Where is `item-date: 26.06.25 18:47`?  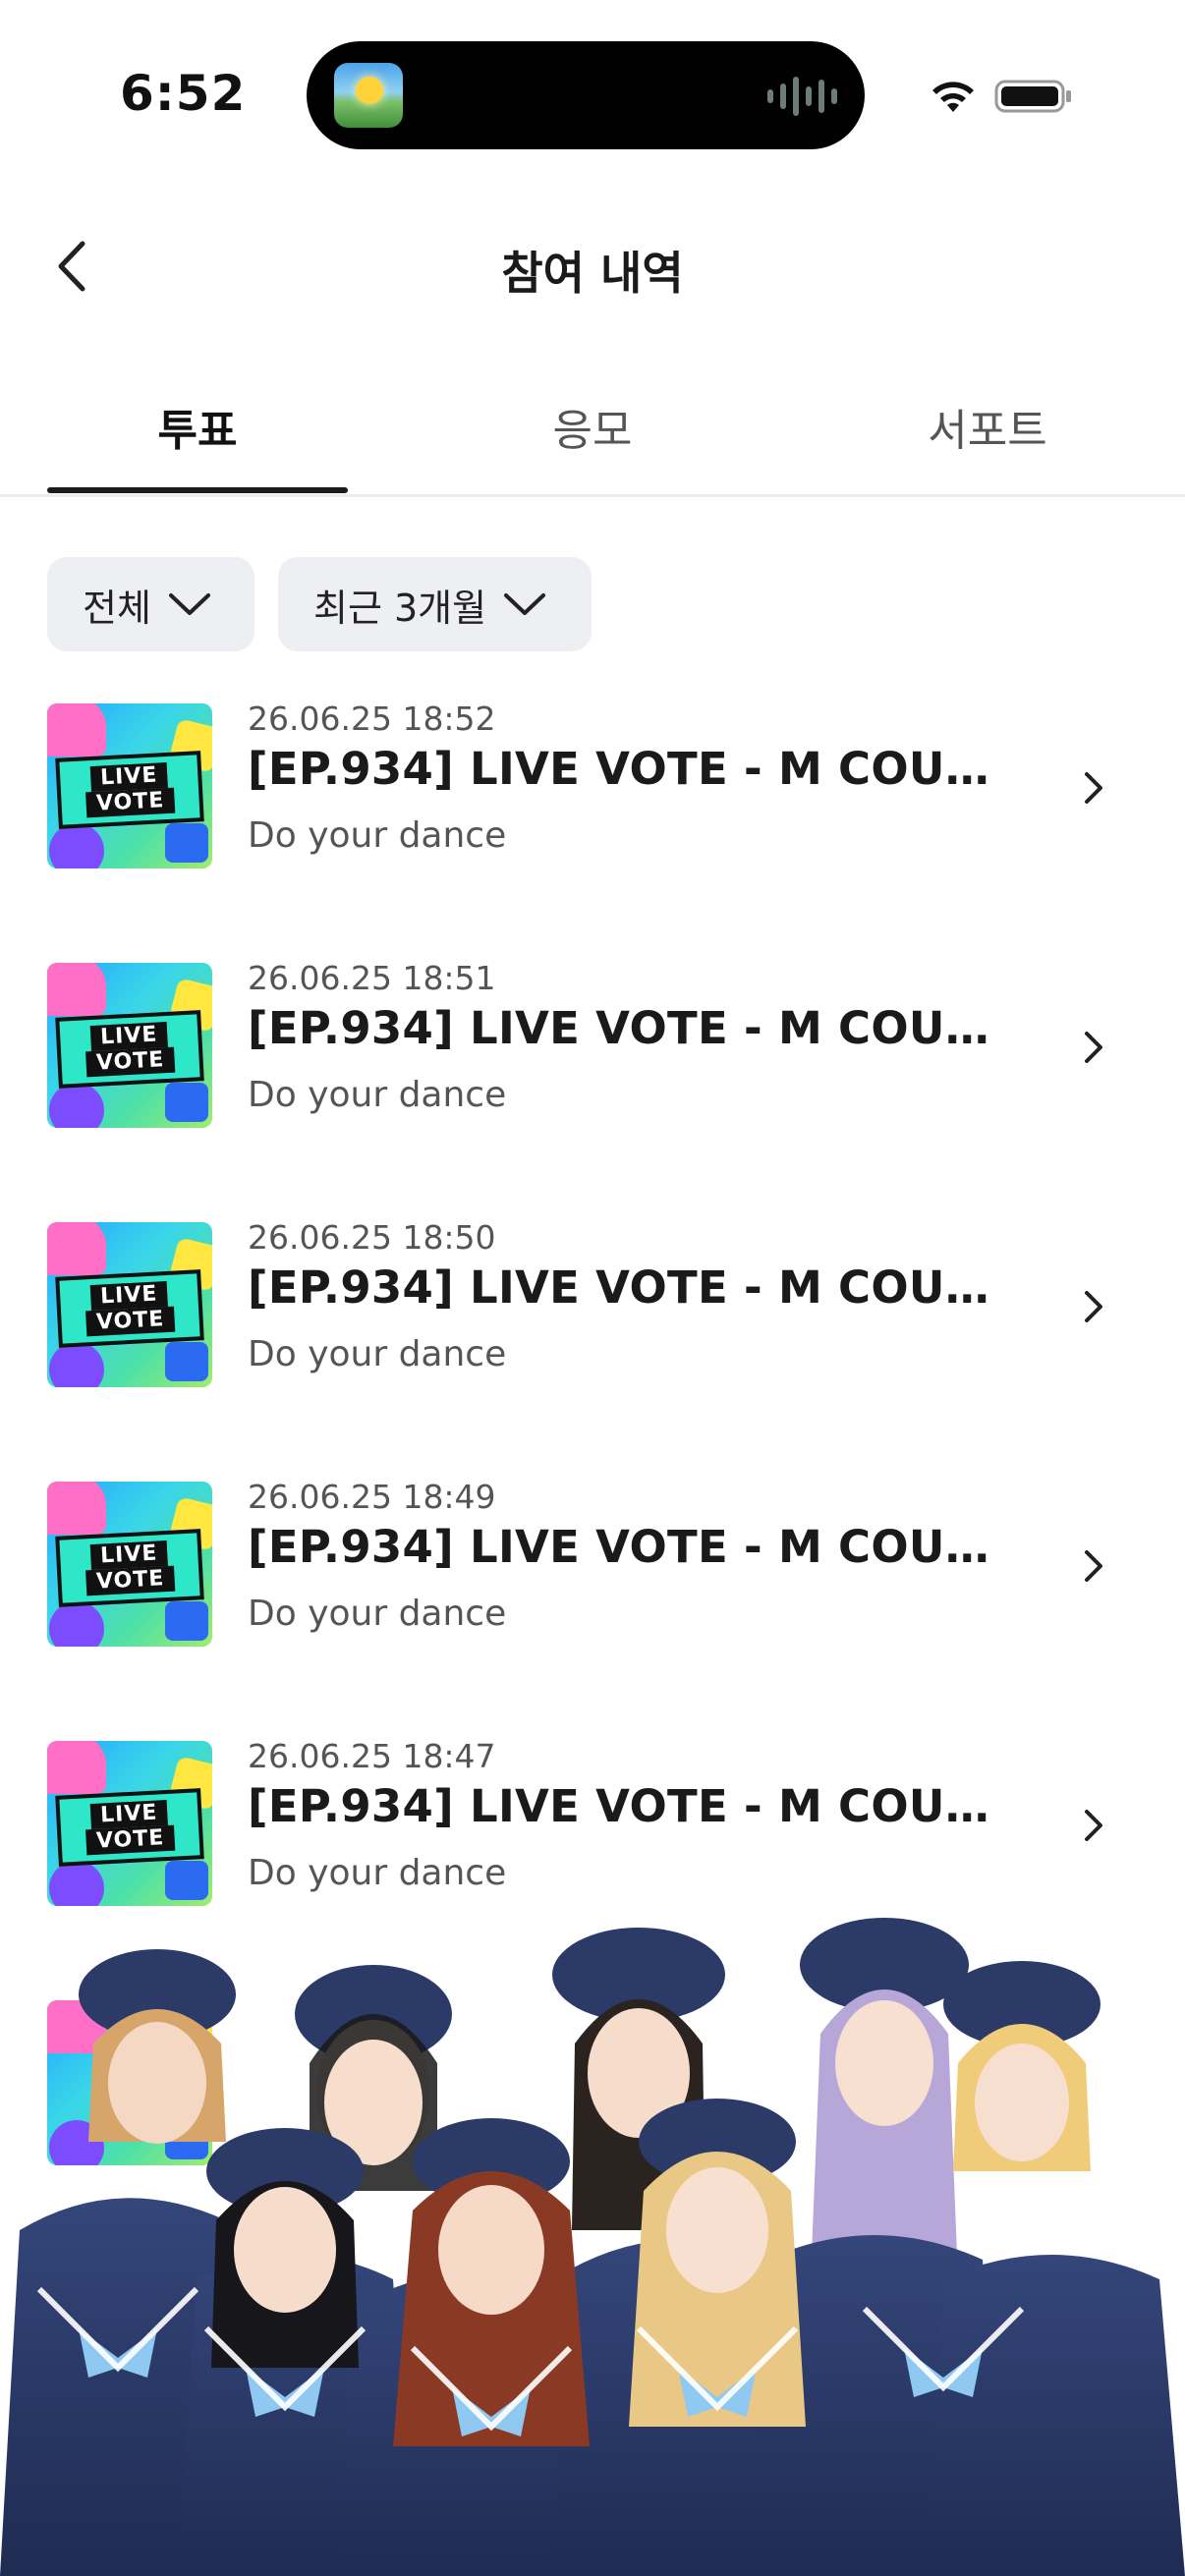 item-date: 26.06.25 18:47 is located at coordinates (372, 1756).